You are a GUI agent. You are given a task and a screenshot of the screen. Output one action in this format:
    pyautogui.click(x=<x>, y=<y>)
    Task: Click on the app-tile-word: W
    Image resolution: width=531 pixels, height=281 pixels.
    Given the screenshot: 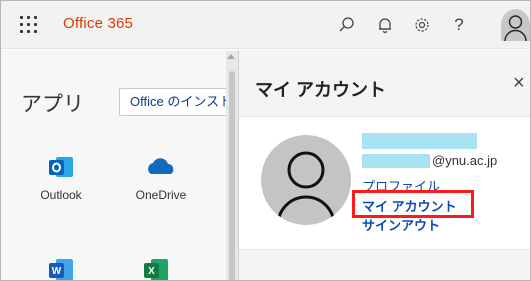 What is the action you would take?
    pyautogui.click(x=61, y=268)
    